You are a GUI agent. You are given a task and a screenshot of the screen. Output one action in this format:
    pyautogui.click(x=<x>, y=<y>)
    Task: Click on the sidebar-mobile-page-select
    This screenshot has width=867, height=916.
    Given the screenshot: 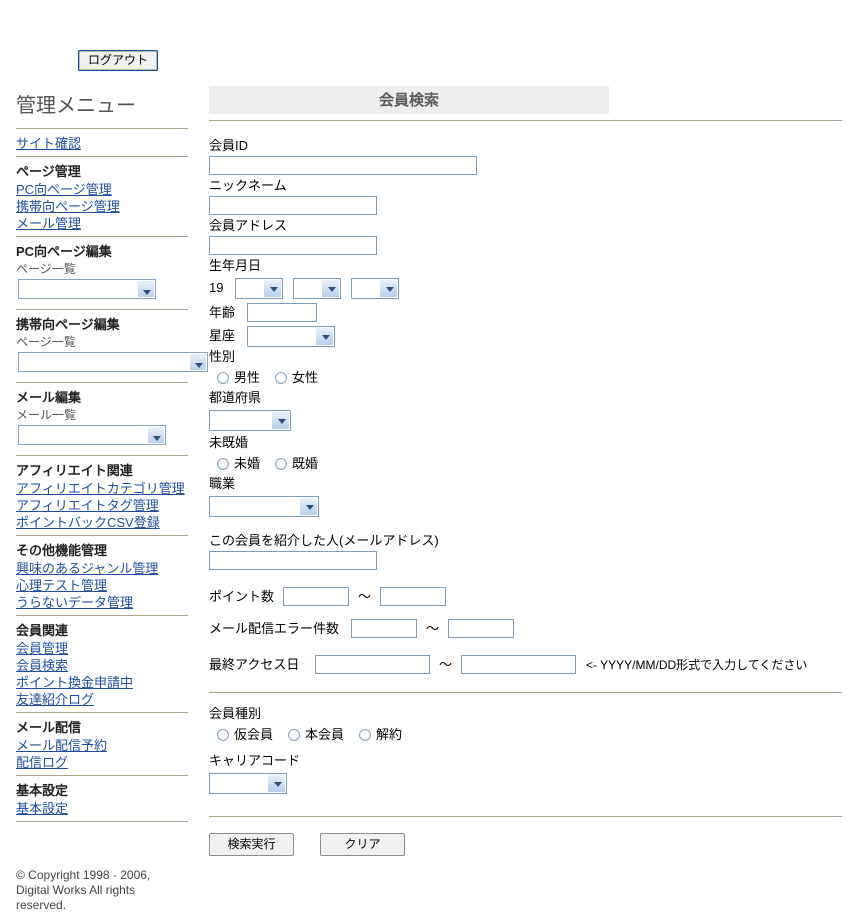 What is the action you would take?
    pyautogui.click(x=113, y=362)
    